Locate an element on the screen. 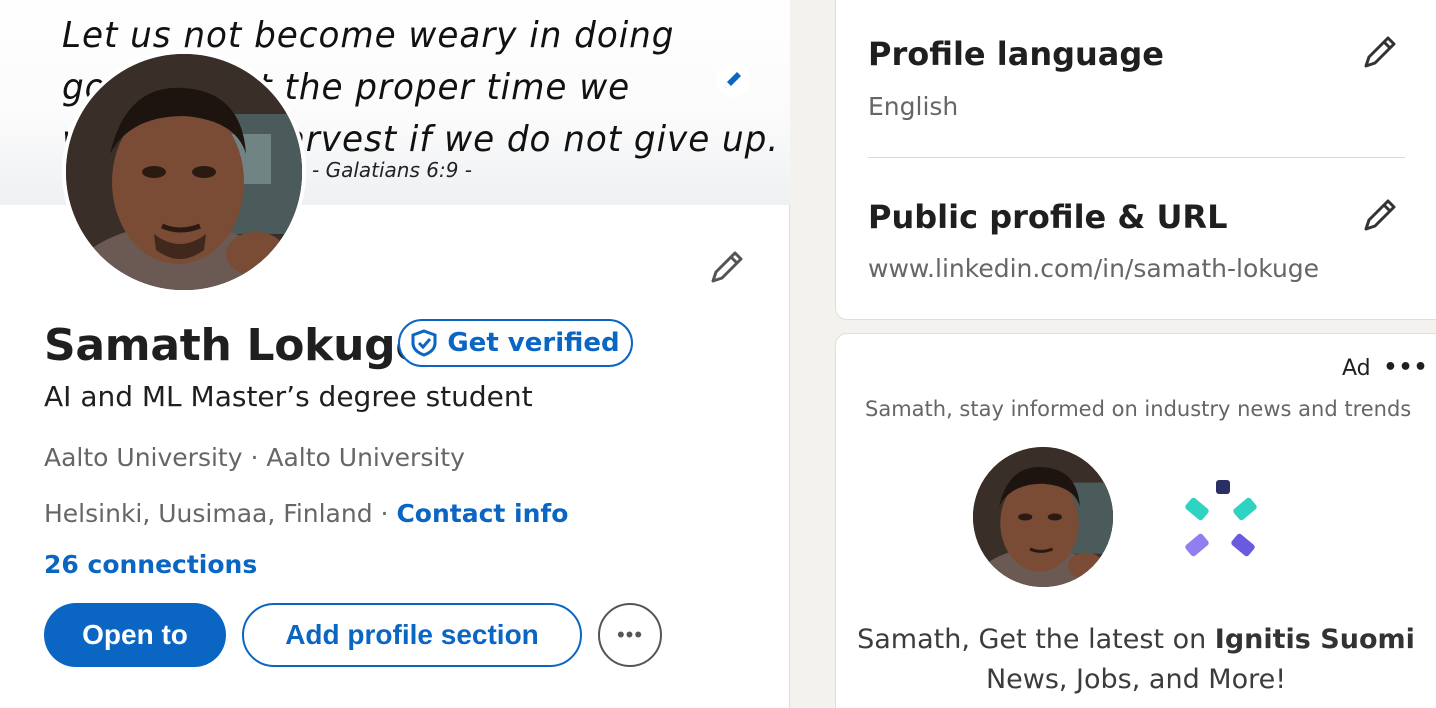  public-profile-url: www.linkedin.com/in/samath-lokuge is located at coordinates (1094, 268).